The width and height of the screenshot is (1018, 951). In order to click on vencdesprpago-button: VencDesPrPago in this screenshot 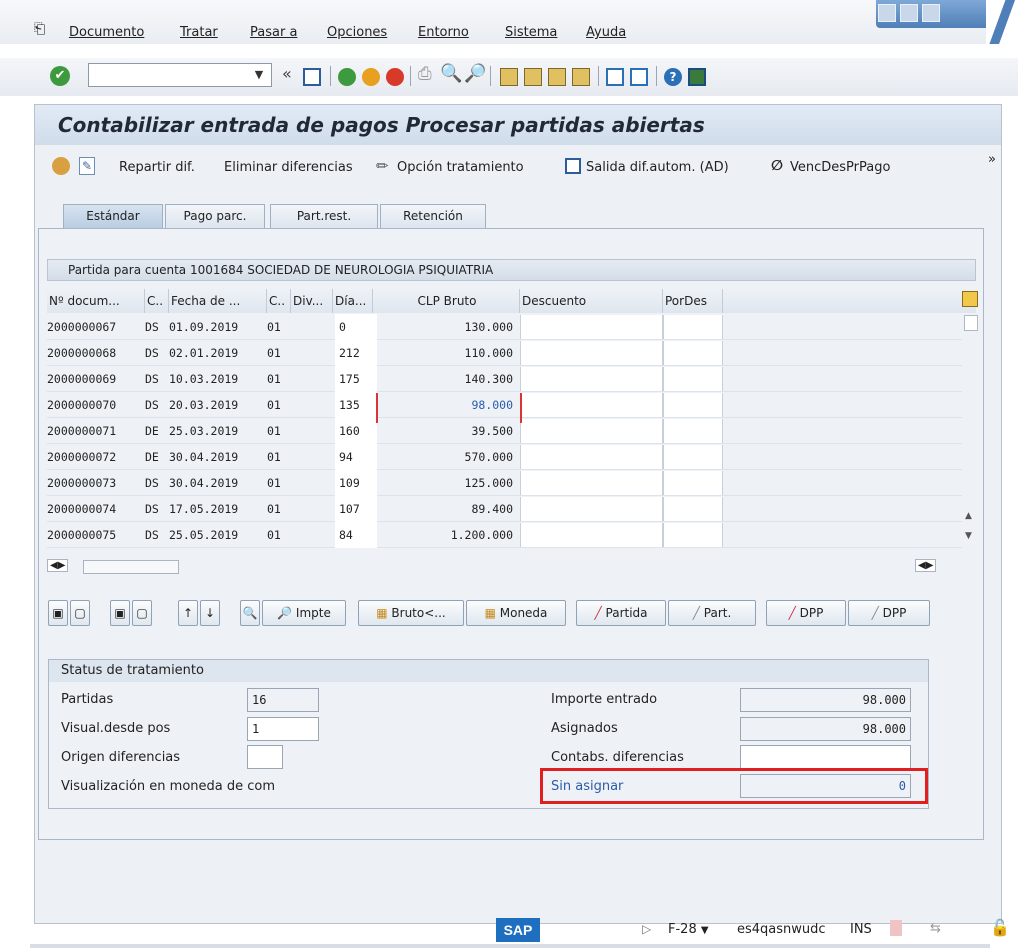, I will do `click(840, 167)`.